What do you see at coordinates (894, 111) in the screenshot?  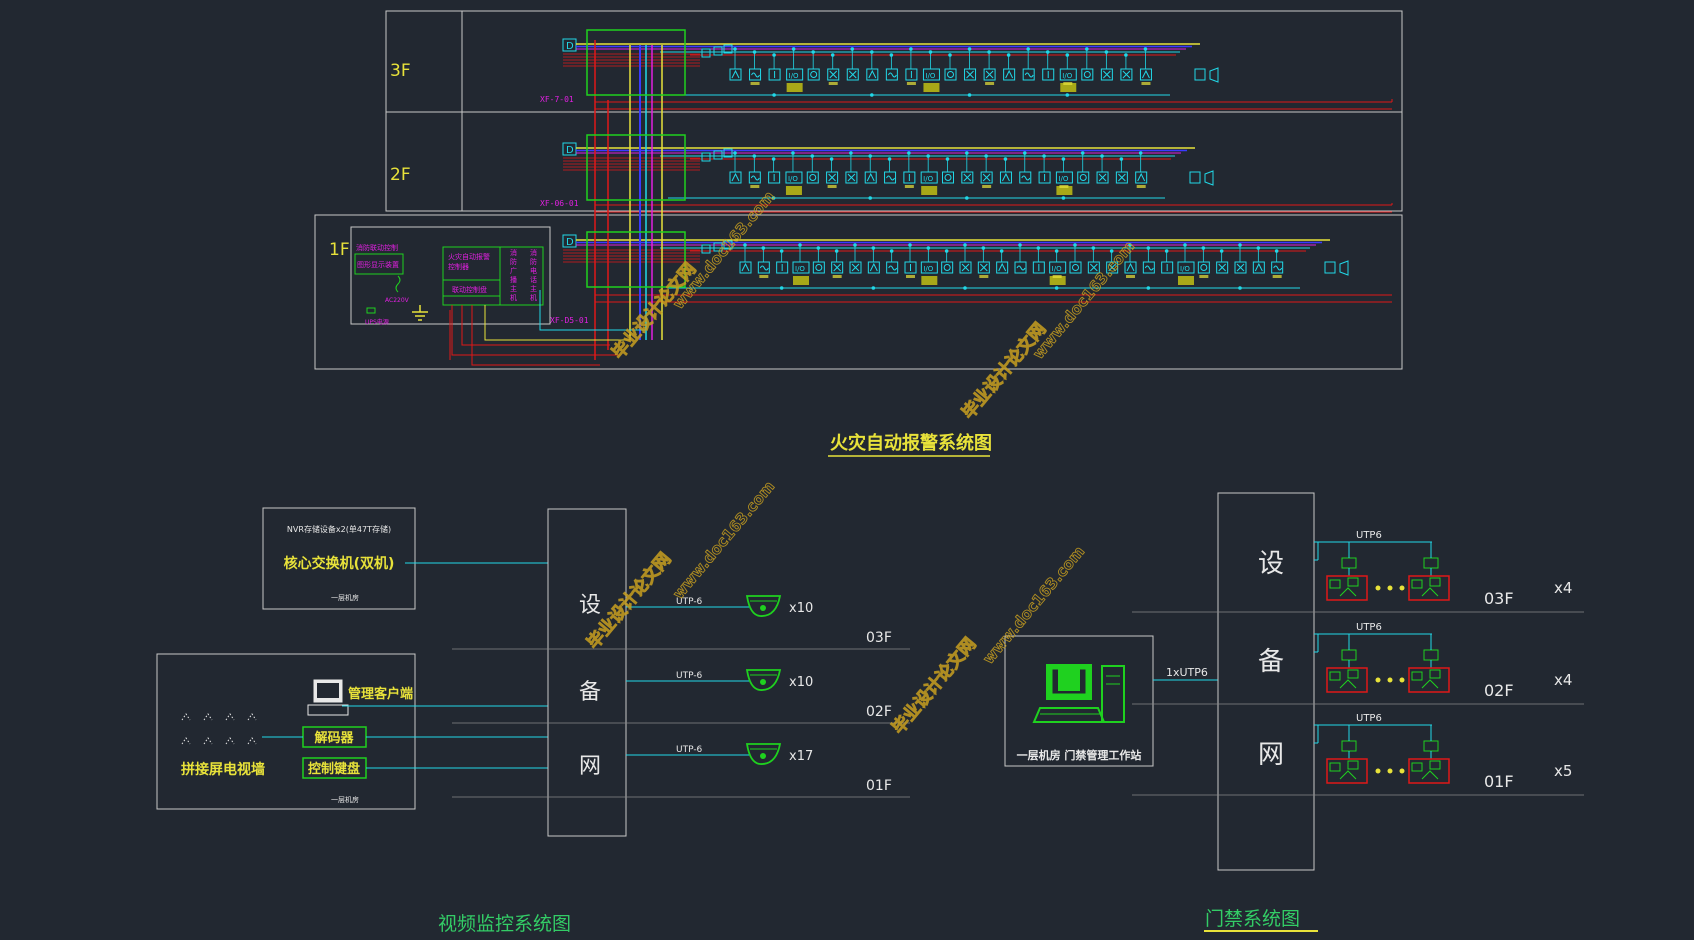 I see `fire-upper-frame` at bounding box center [894, 111].